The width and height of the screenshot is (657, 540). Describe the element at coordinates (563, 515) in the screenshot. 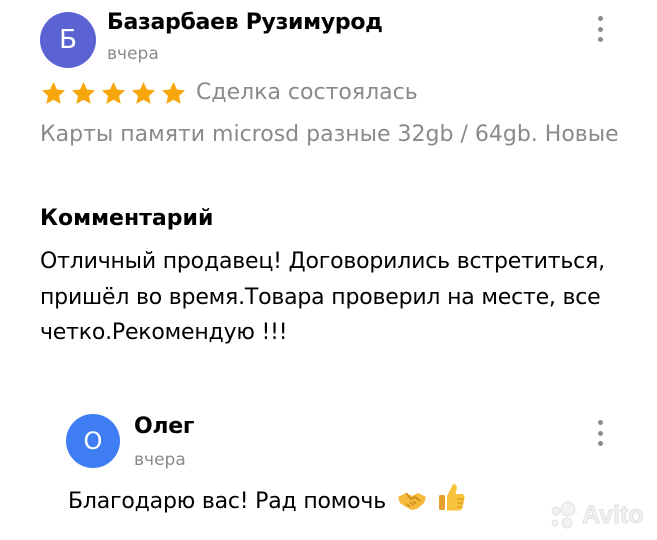

I see `avito-logo-icon` at that location.